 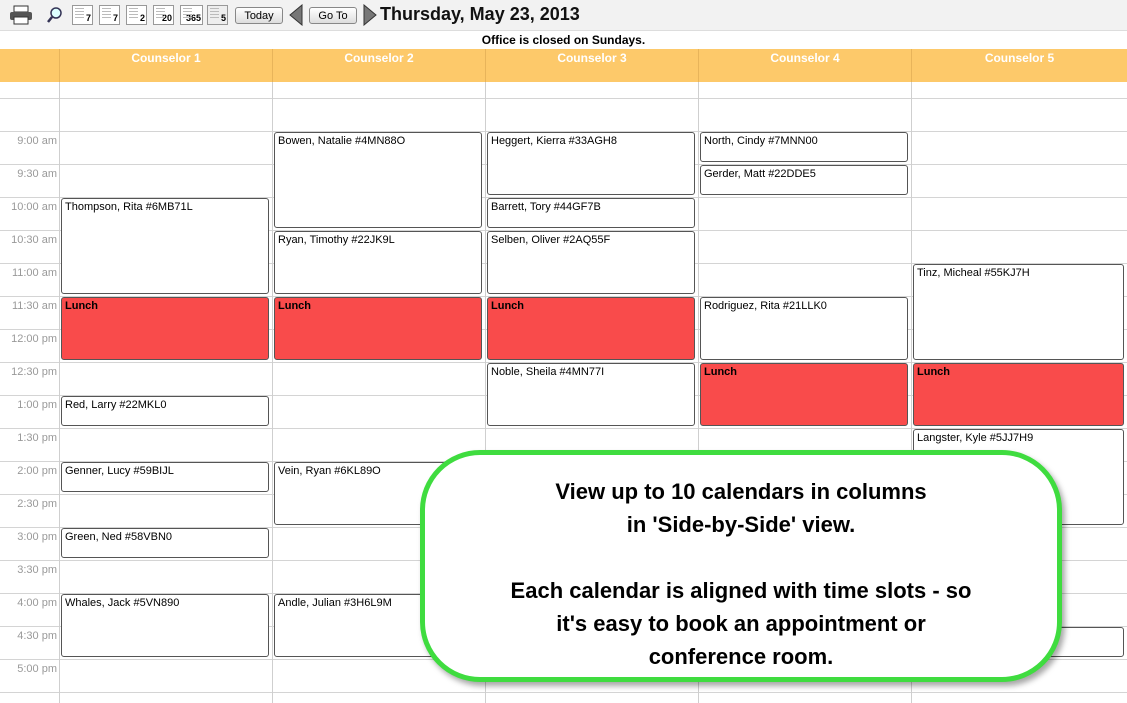 I want to click on work-week-view-icon: 7, so click(x=109, y=15).